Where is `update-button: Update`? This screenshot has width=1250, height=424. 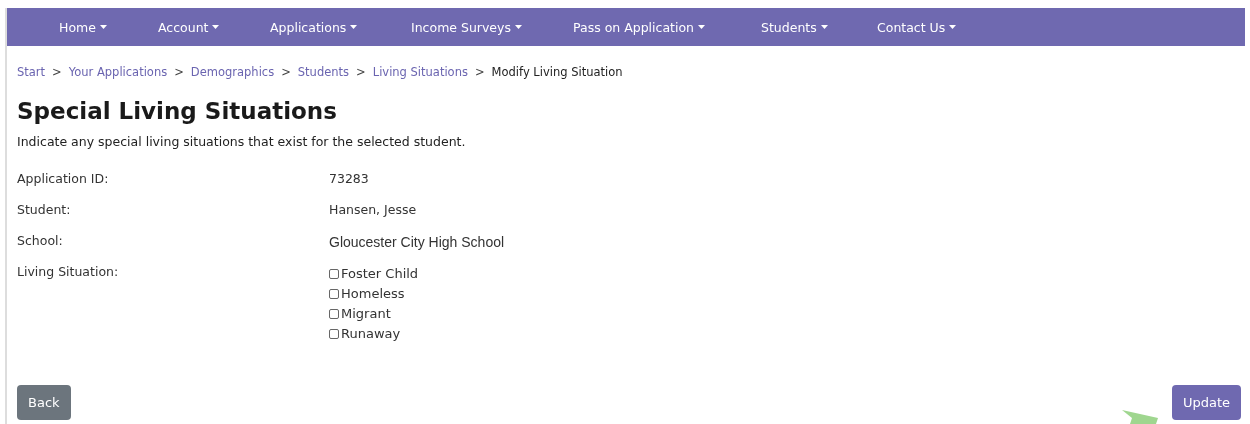
update-button: Update is located at coordinates (1206, 402).